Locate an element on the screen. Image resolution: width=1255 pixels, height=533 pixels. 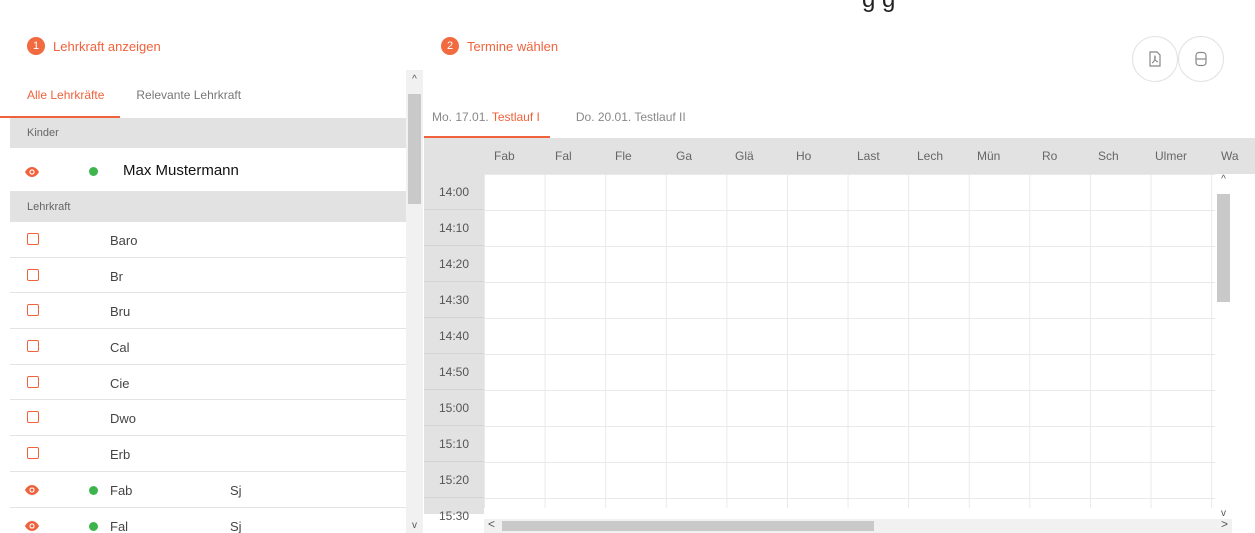
column-header: Ulmer is located at coordinates (1171, 156).